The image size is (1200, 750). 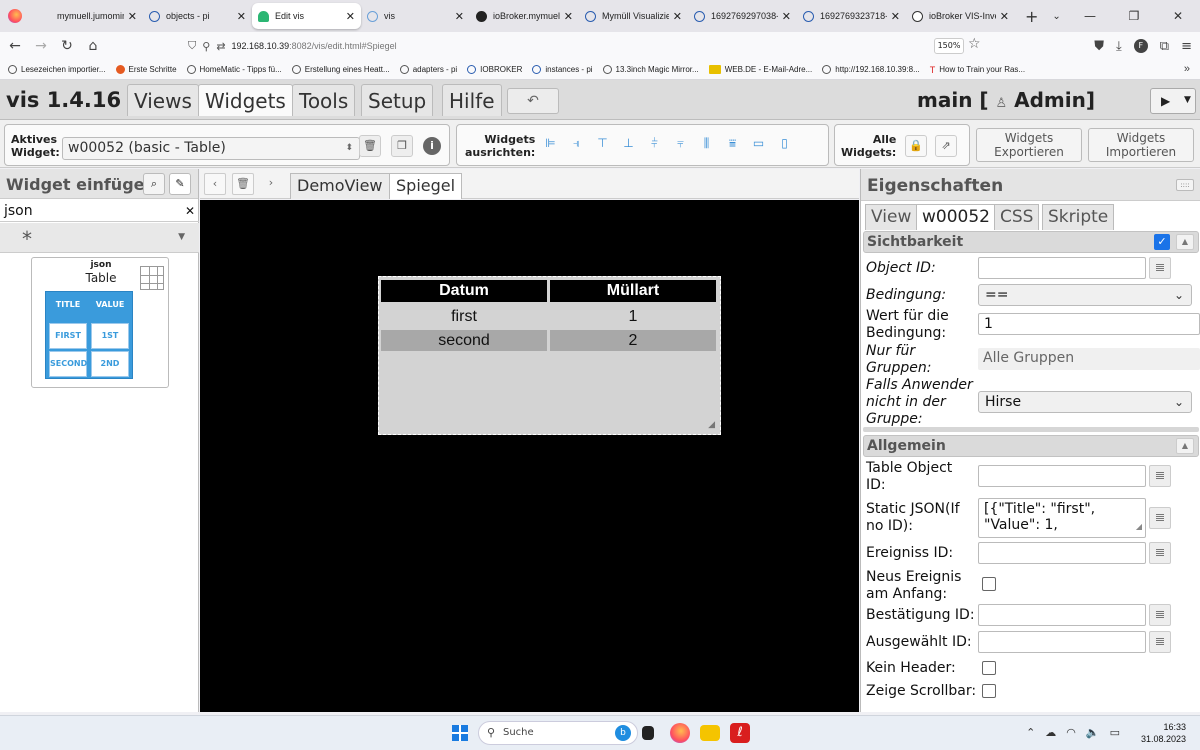 I want to click on bing-icon: b, so click(x=623, y=733).